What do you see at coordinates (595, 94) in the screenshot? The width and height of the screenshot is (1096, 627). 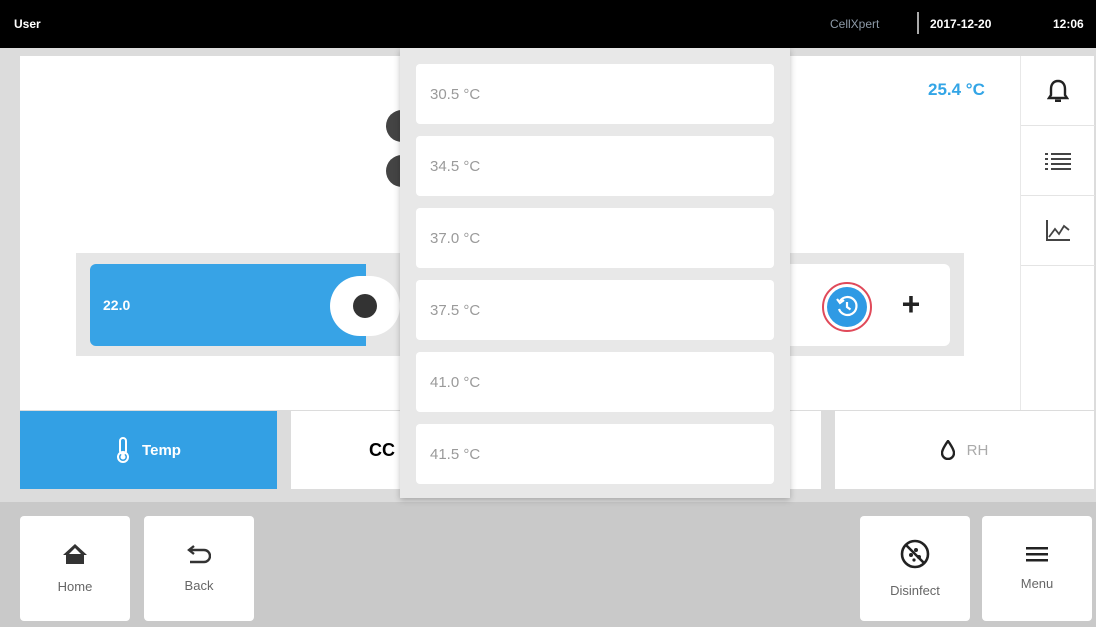 I see `preset-option: 30.5 °C` at bounding box center [595, 94].